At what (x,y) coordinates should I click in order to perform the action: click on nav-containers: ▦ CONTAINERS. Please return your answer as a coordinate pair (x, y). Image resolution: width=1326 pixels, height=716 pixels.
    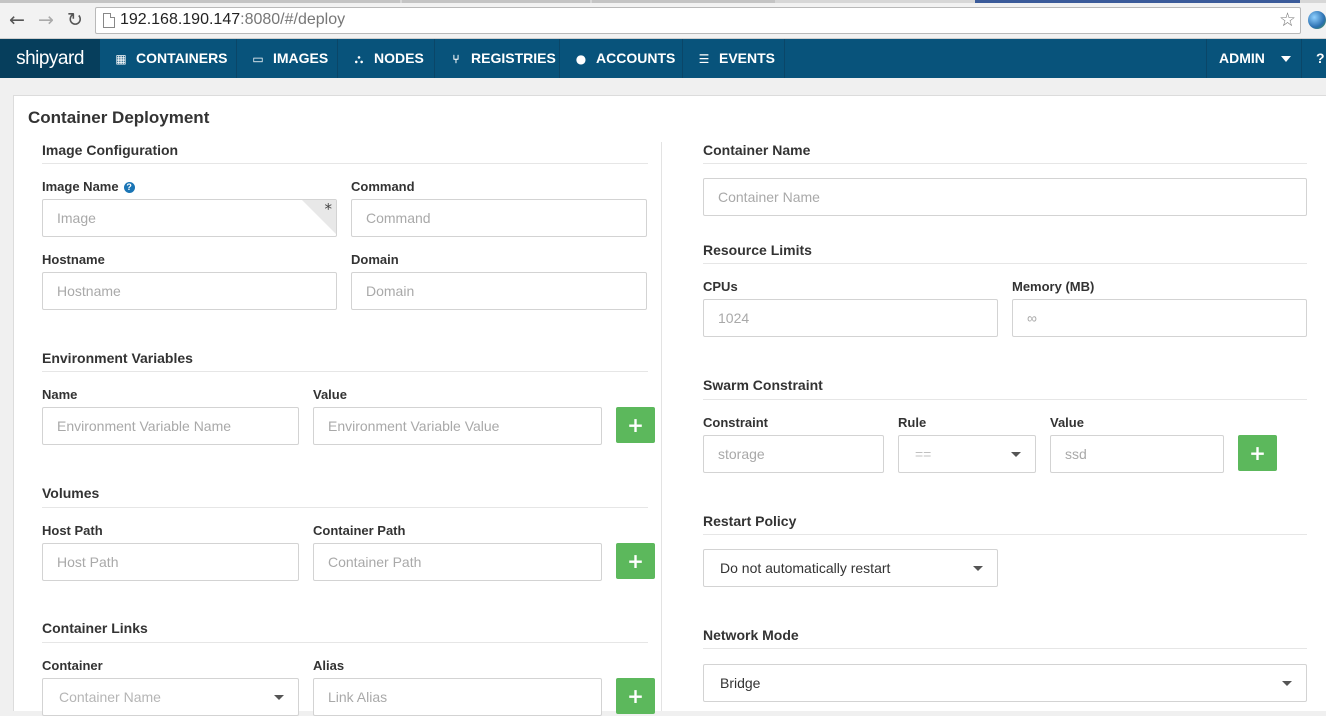
    Looking at the image, I should click on (168, 58).